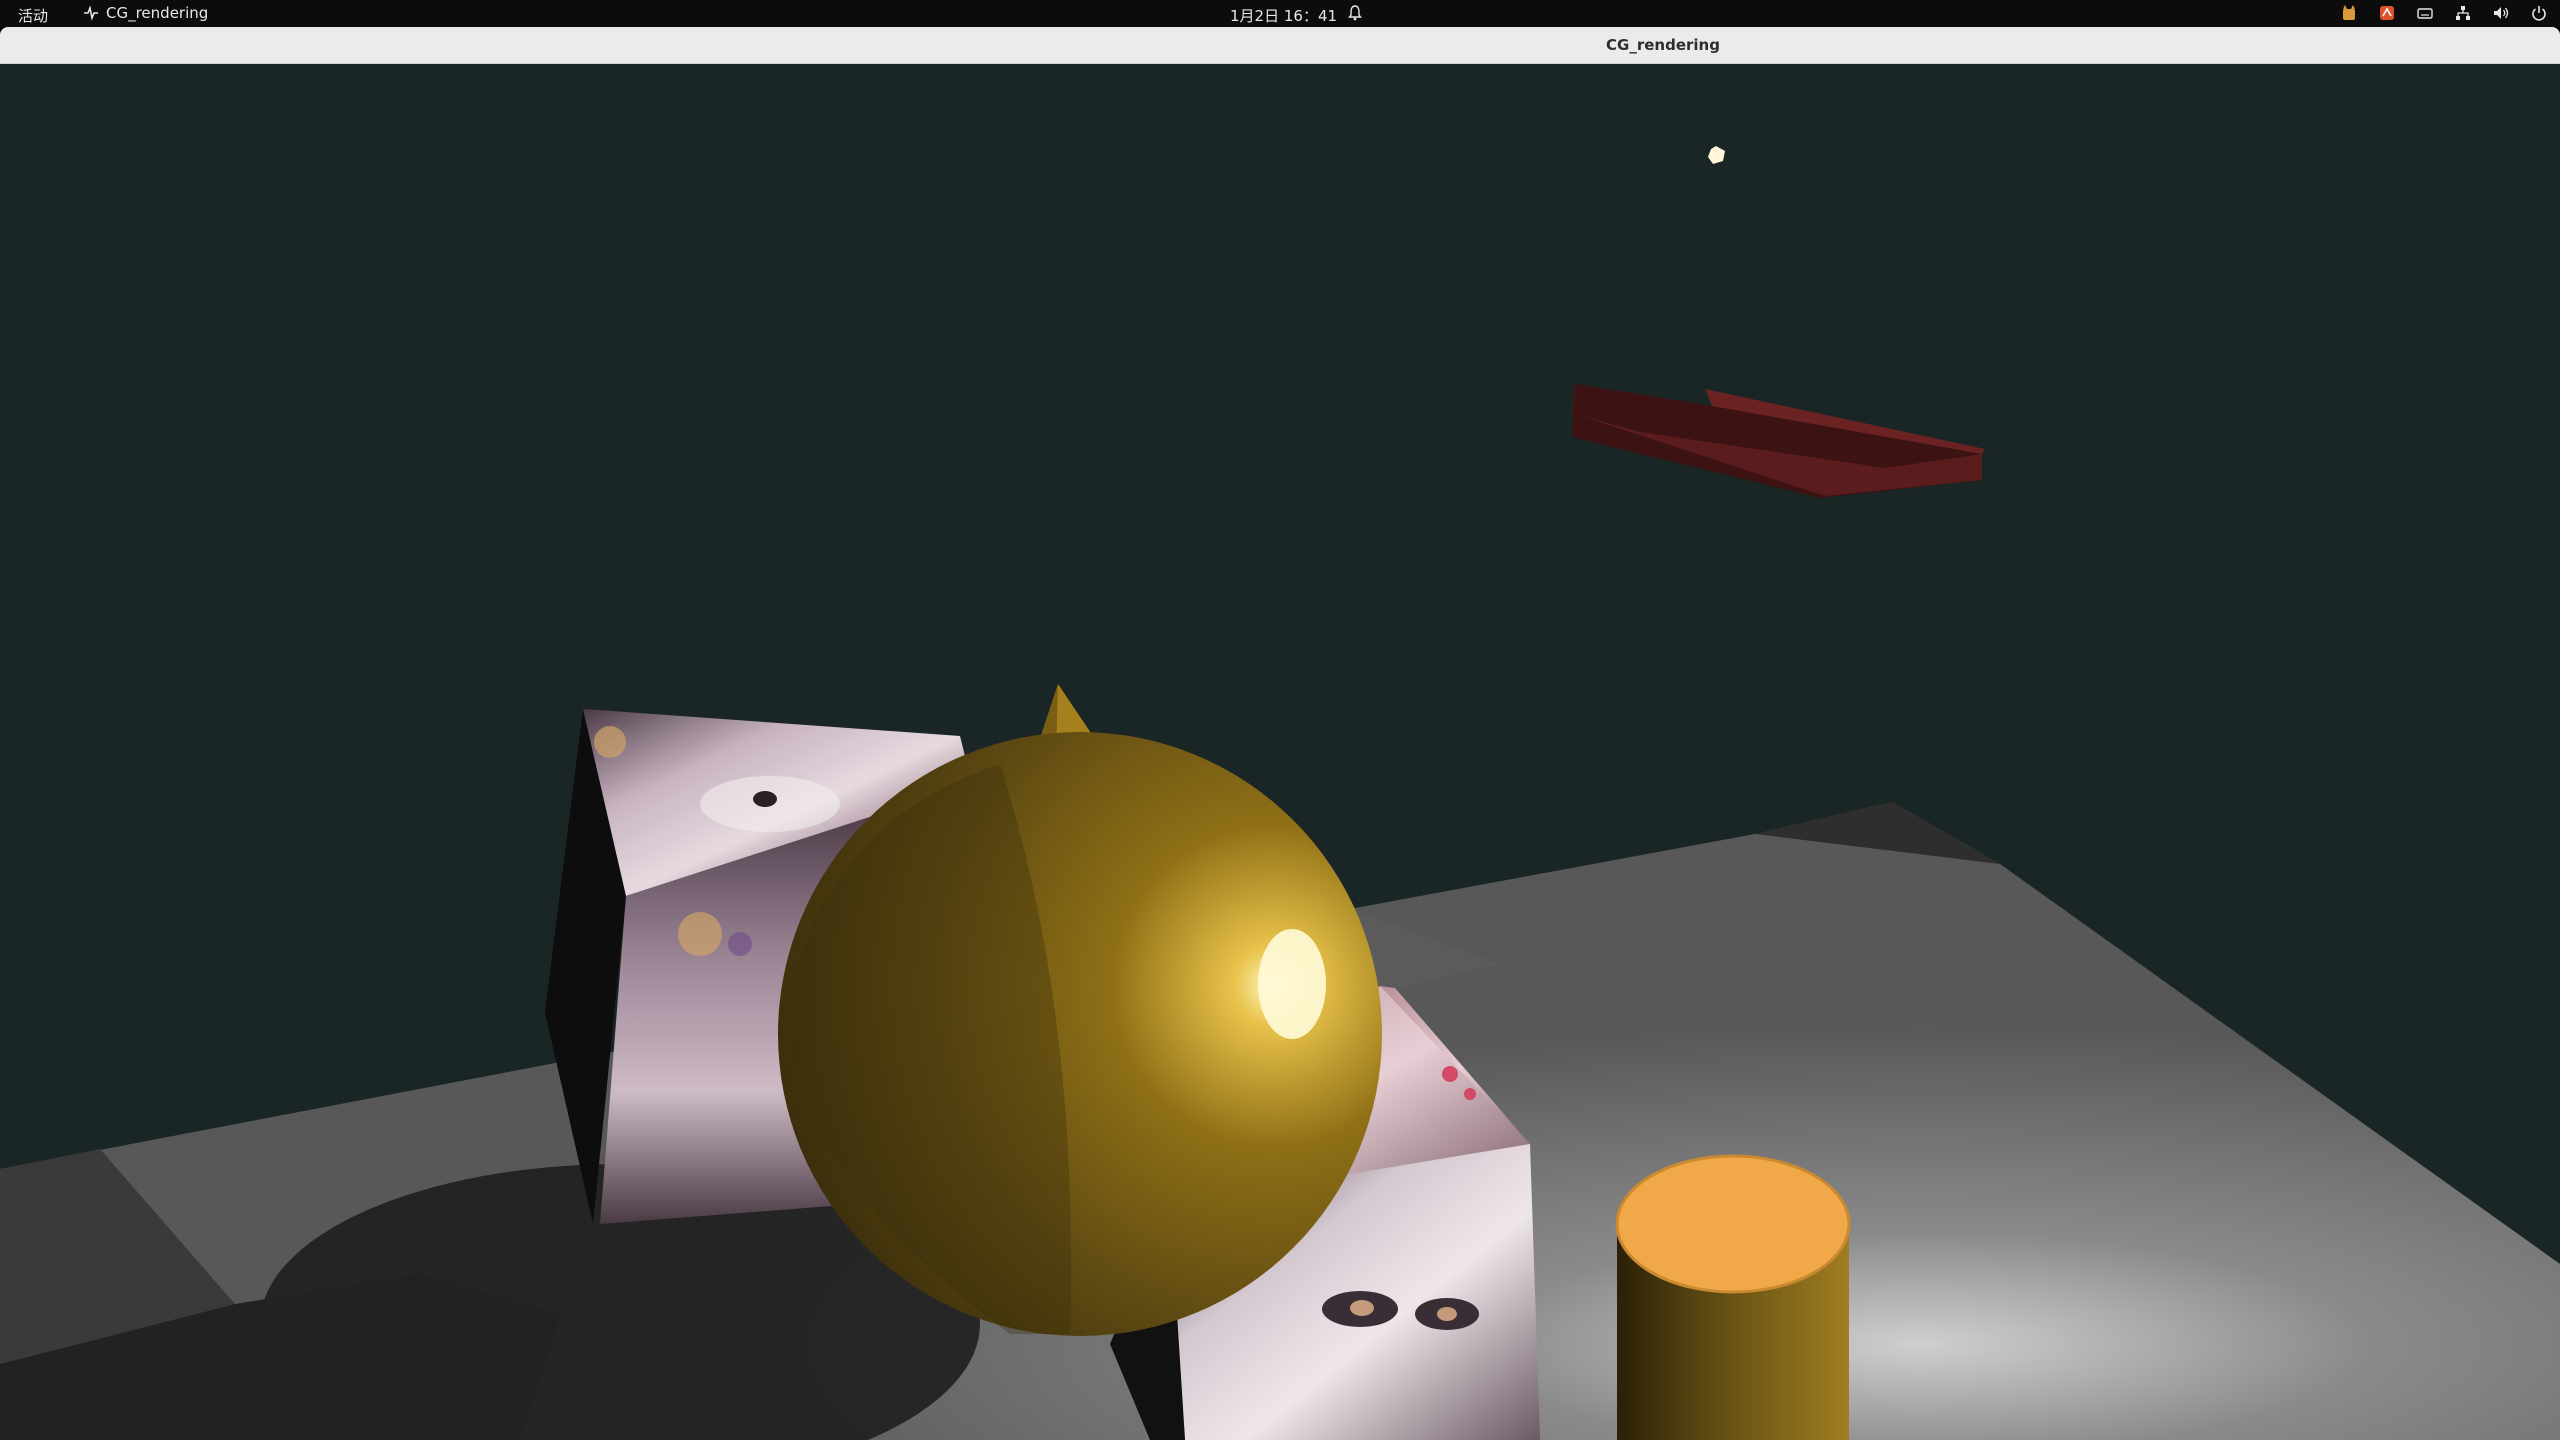 The width and height of the screenshot is (2560, 1440). What do you see at coordinates (1663, 45) in the screenshot?
I see `window-title: CG_rendering` at bounding box center [1663, 45].